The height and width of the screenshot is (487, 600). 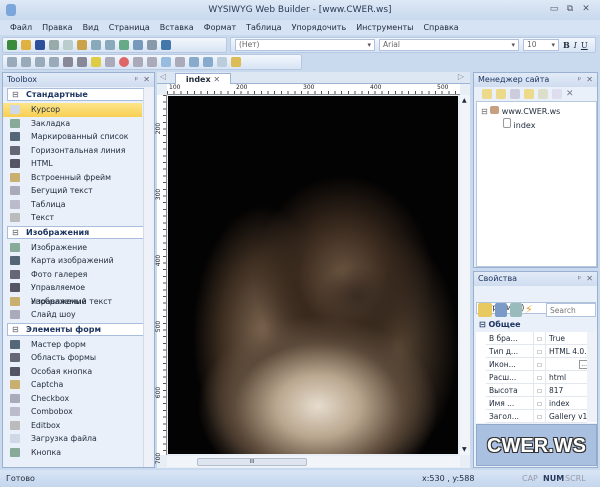 What do you see at coordinates (72, 275) in the screenshot?
I see `toolbox-item: Фото галерея` at bounding box center [72, 275].